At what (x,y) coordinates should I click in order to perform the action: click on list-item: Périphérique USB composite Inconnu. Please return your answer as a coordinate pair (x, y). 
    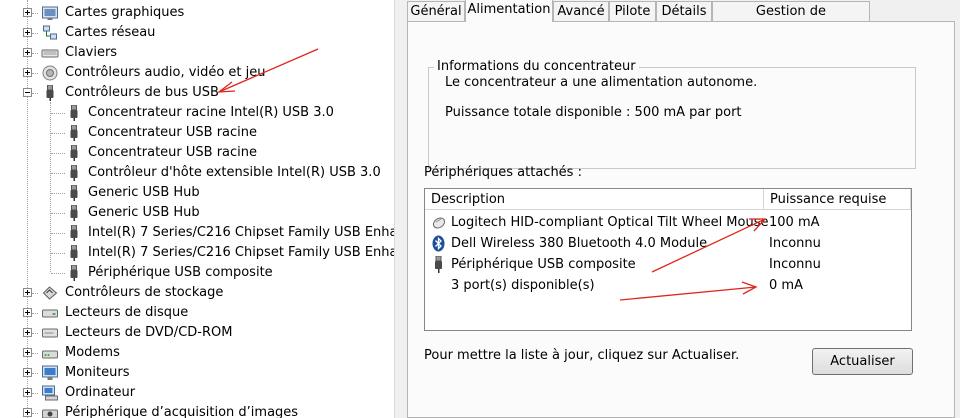
    Looking at the image, I should click on (668, 264).